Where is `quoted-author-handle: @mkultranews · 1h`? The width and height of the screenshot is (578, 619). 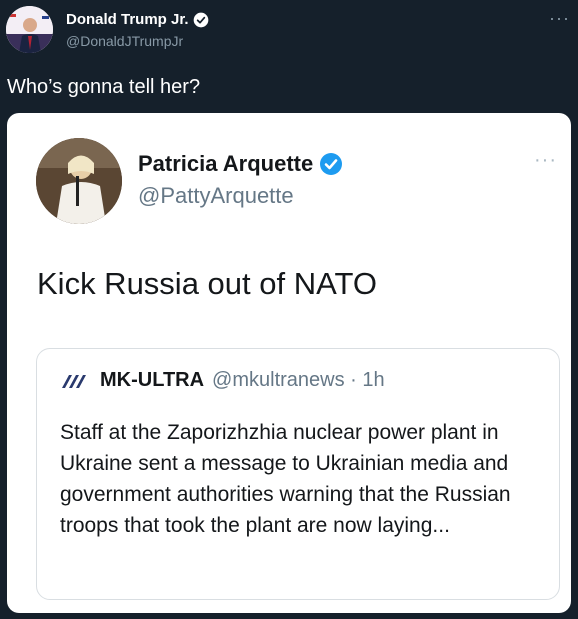
quoted-author-handle: @mkultranews · 1h is located at coordinates (298, 380).